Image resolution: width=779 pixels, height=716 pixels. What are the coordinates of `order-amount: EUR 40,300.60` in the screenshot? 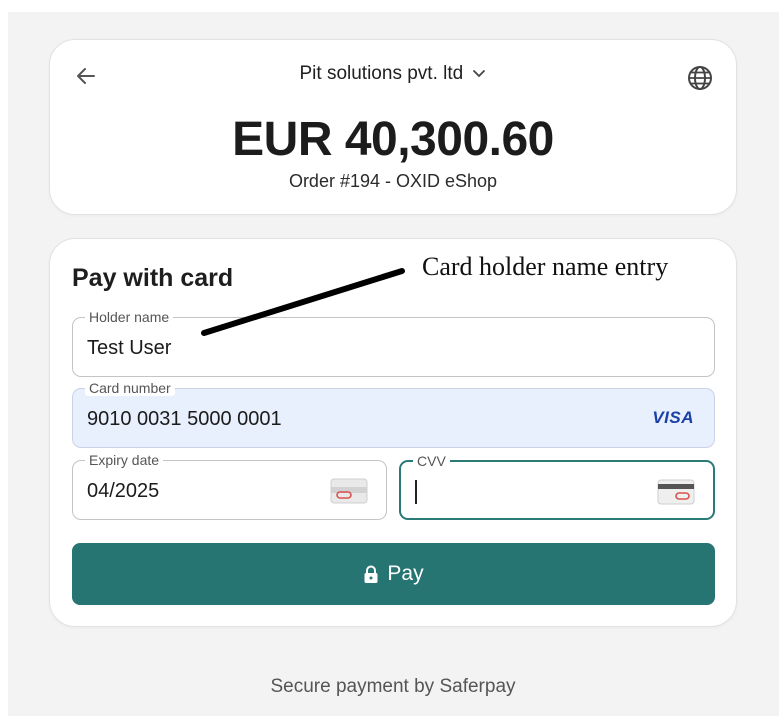 It's located at (393, 139).